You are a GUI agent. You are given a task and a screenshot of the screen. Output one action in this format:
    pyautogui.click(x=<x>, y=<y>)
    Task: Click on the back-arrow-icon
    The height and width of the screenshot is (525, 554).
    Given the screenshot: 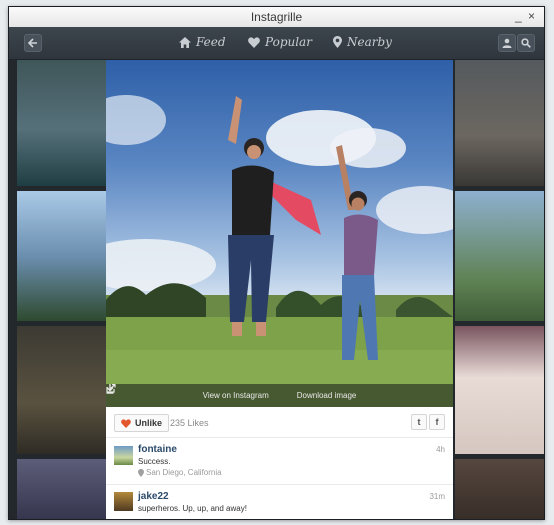 What is the action you would take?
    pyautogui.click(x=32, y=43)
    